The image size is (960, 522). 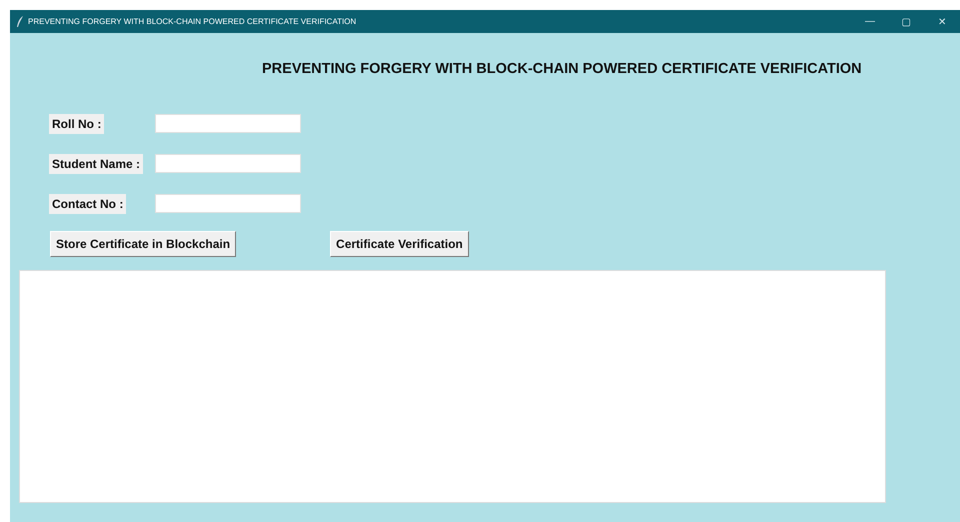 I want to click on window-title: PREVENTING FORGERY WITH BLOCK-CHAIN POWERED CERTIFICATE VERIFICATION, so click(x=193, y=21).